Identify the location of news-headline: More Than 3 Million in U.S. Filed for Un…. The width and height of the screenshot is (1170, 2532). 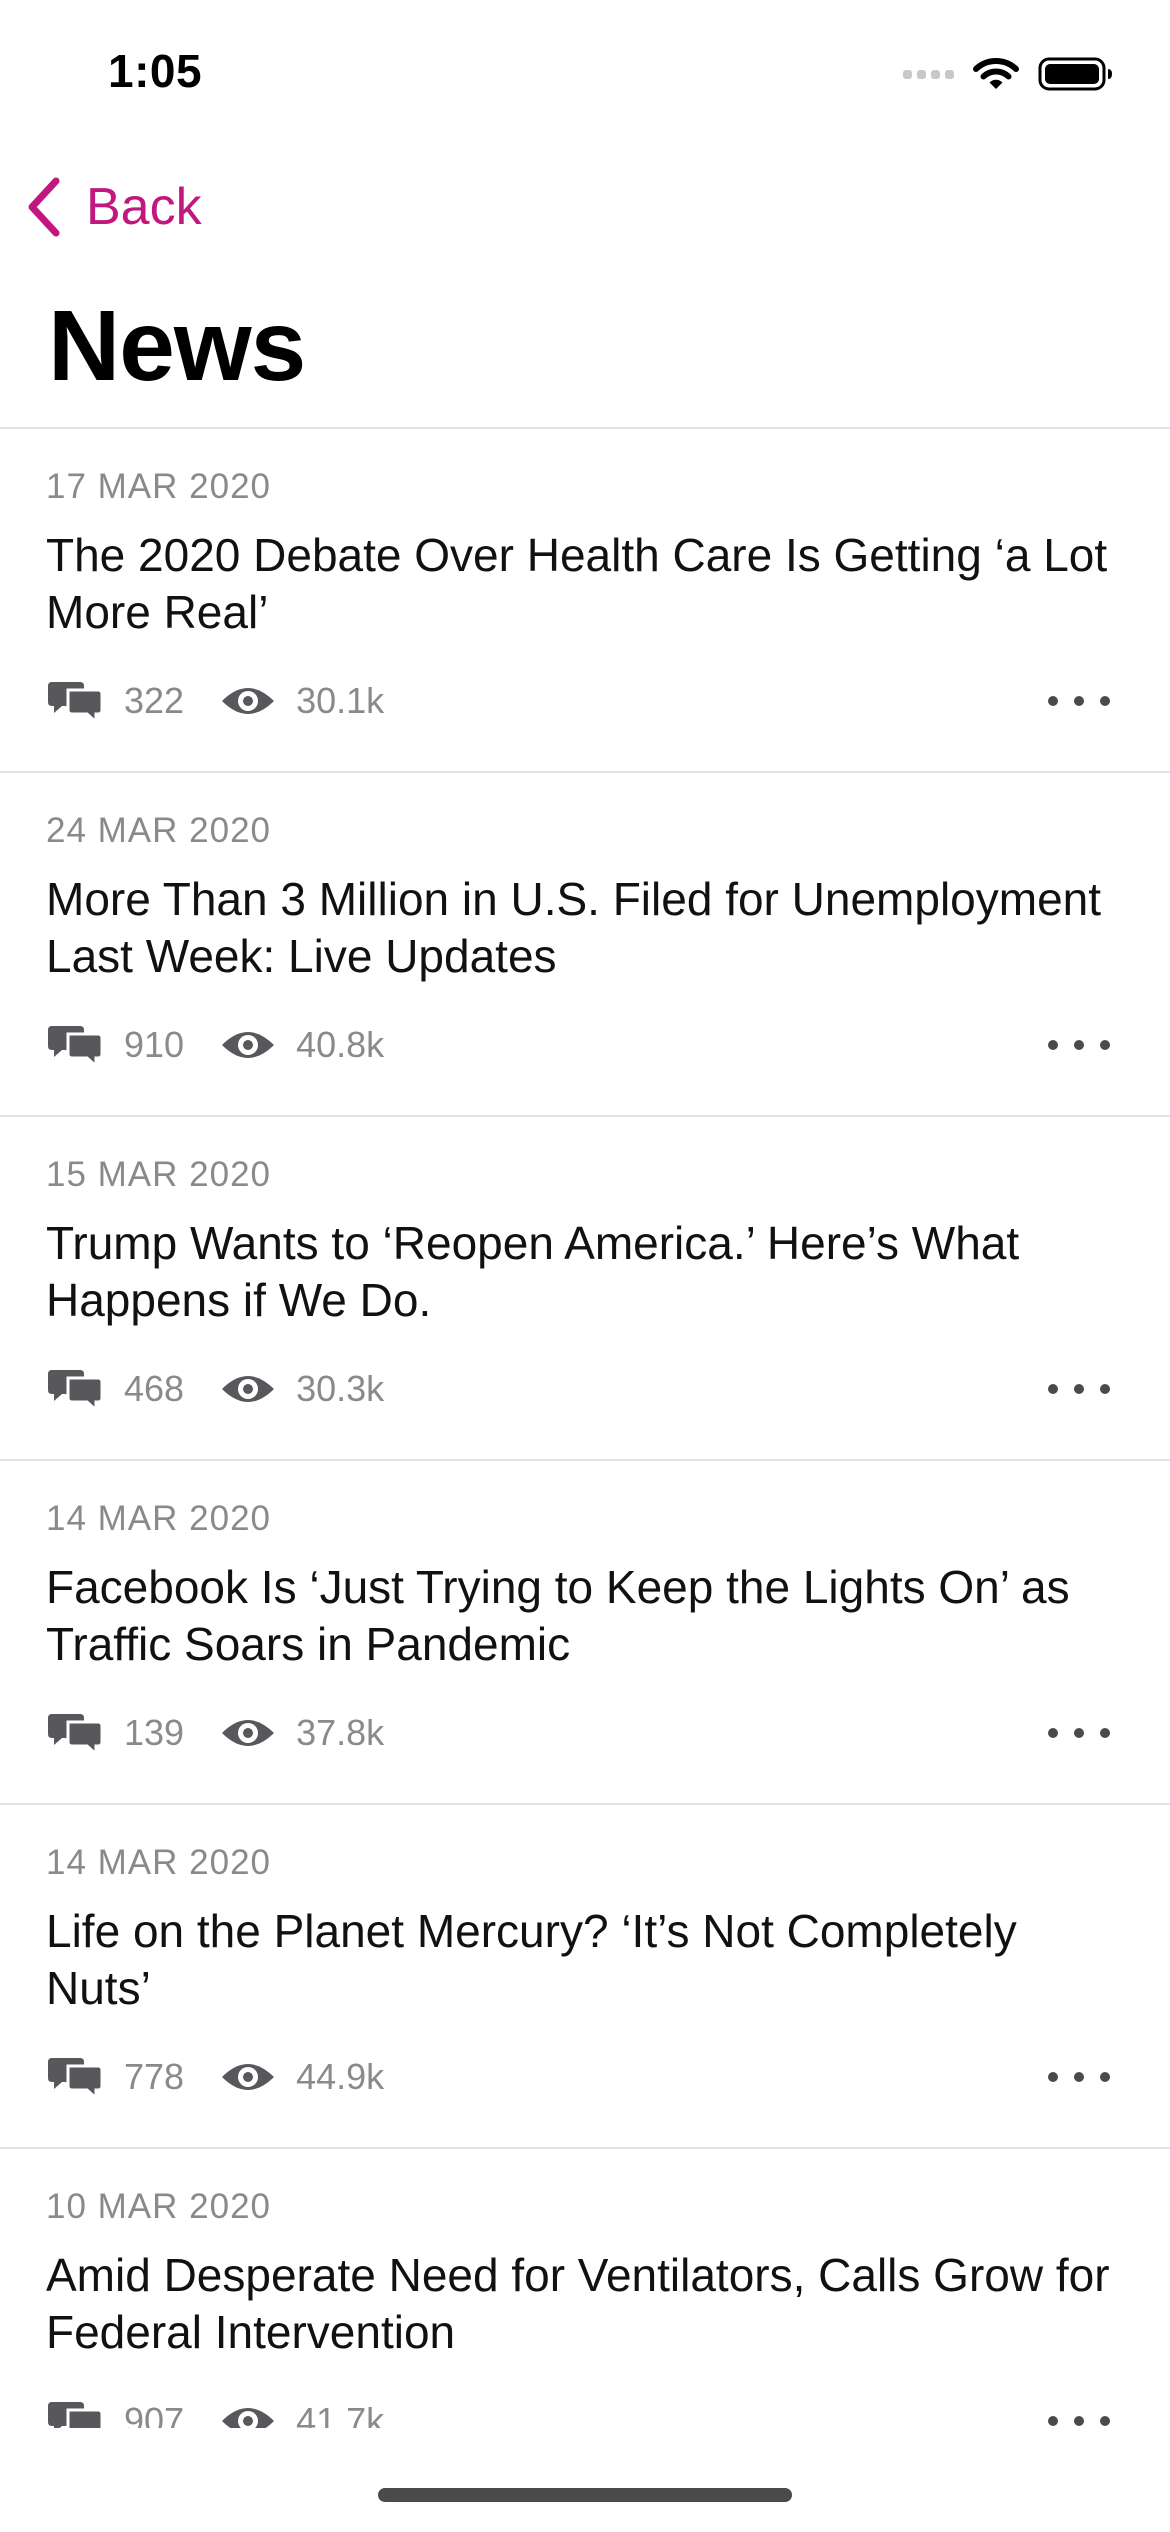
(586, 928).